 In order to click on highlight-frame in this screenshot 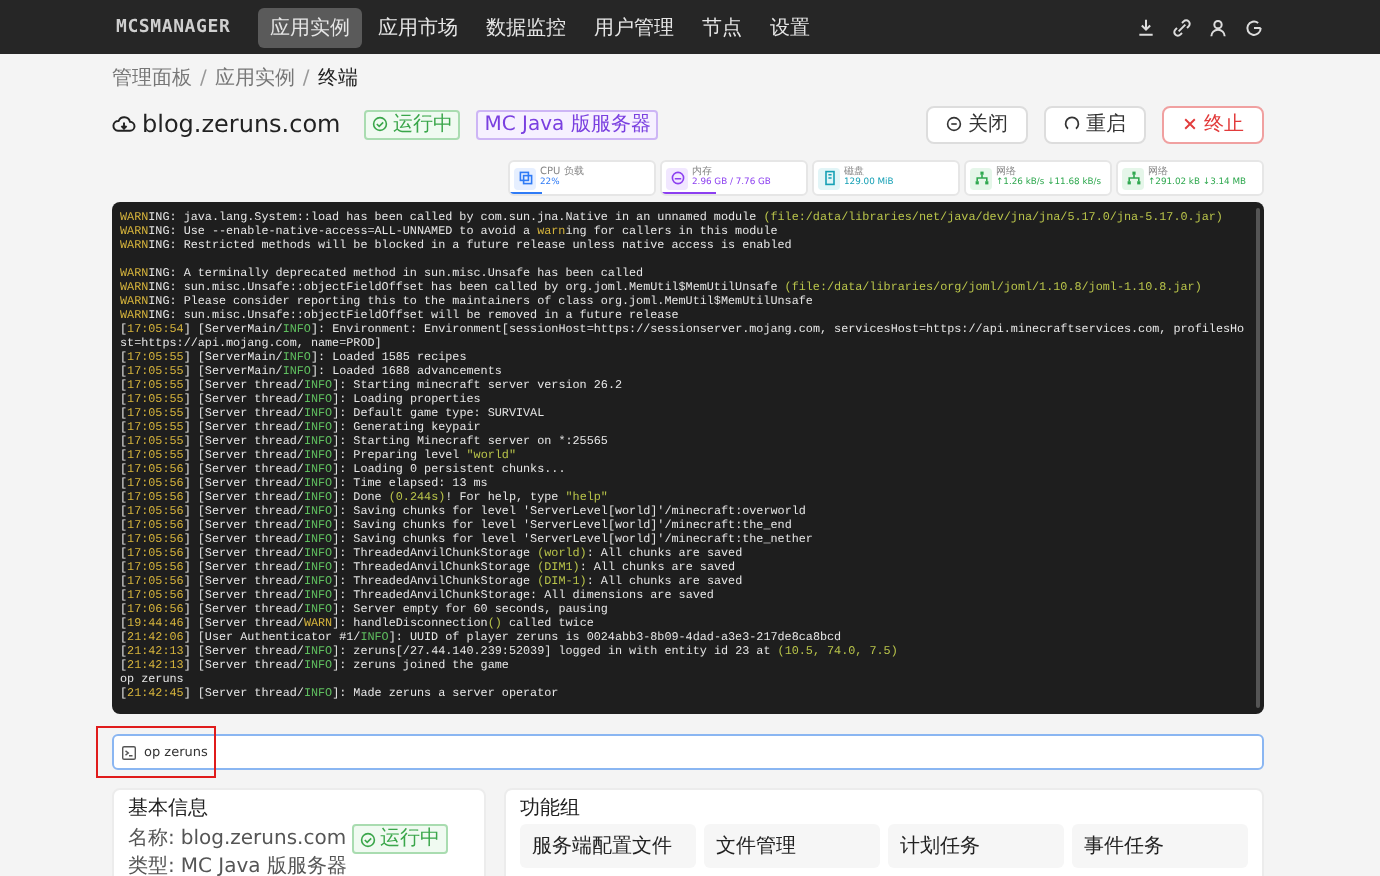, I will do `click(156, 752)`.